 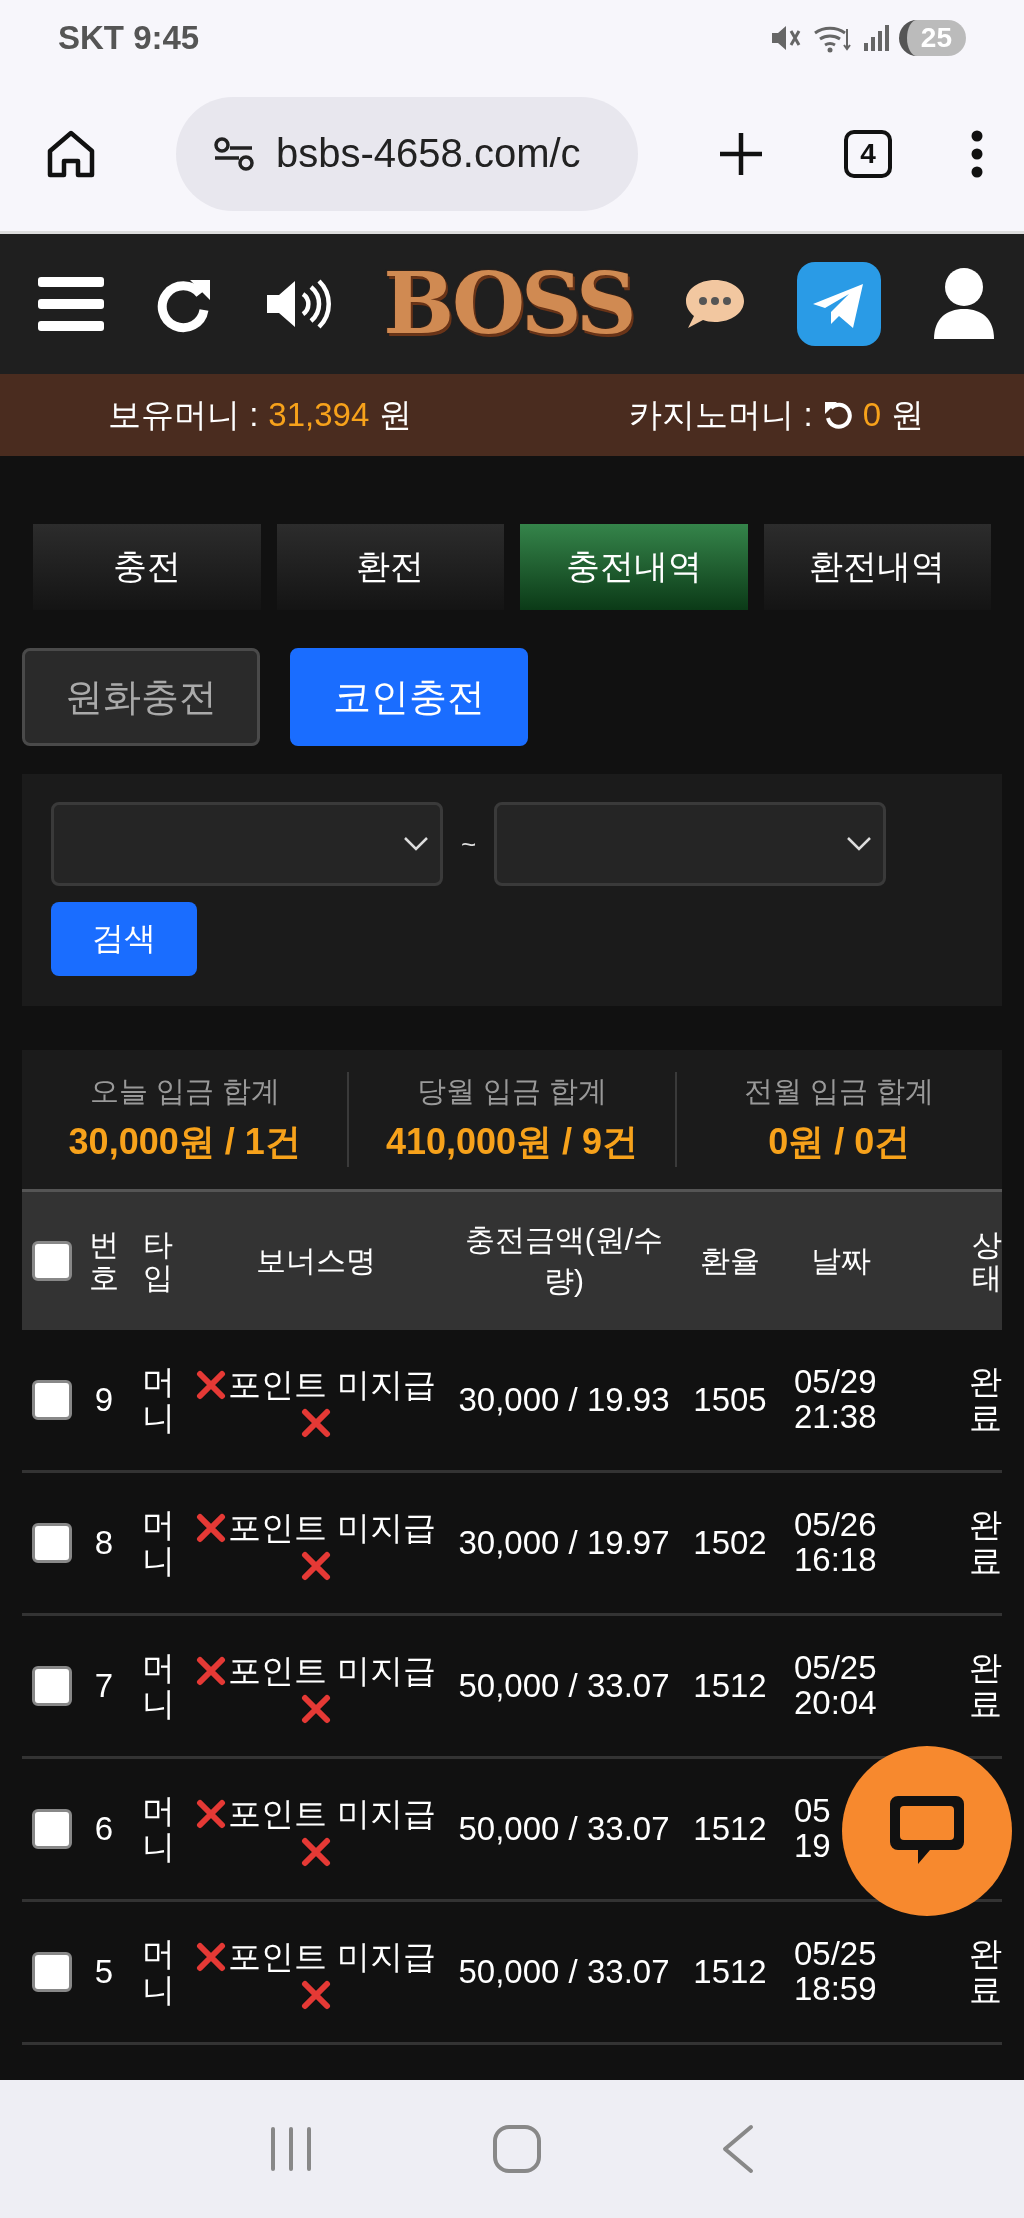 What do you see at coordinates (291, 2149) in the screenshot?
I see `recent-apps-icon` at bounding box center [291, 2149].